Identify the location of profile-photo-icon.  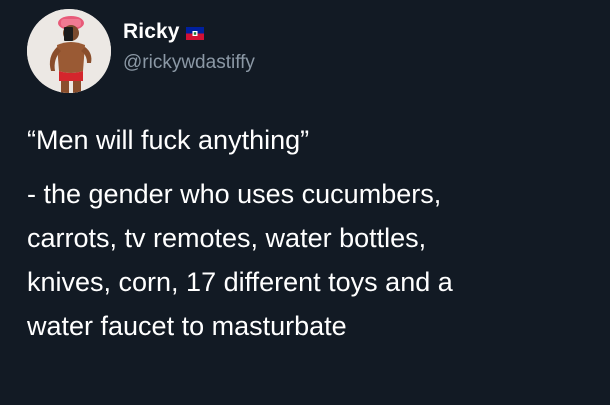
(69, 51).